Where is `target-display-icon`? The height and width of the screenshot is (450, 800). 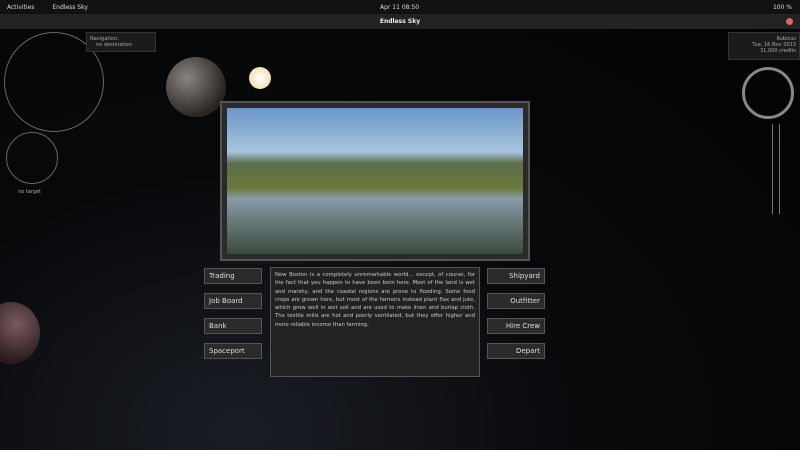
target-display-icon is located at coordinates (32, 158).